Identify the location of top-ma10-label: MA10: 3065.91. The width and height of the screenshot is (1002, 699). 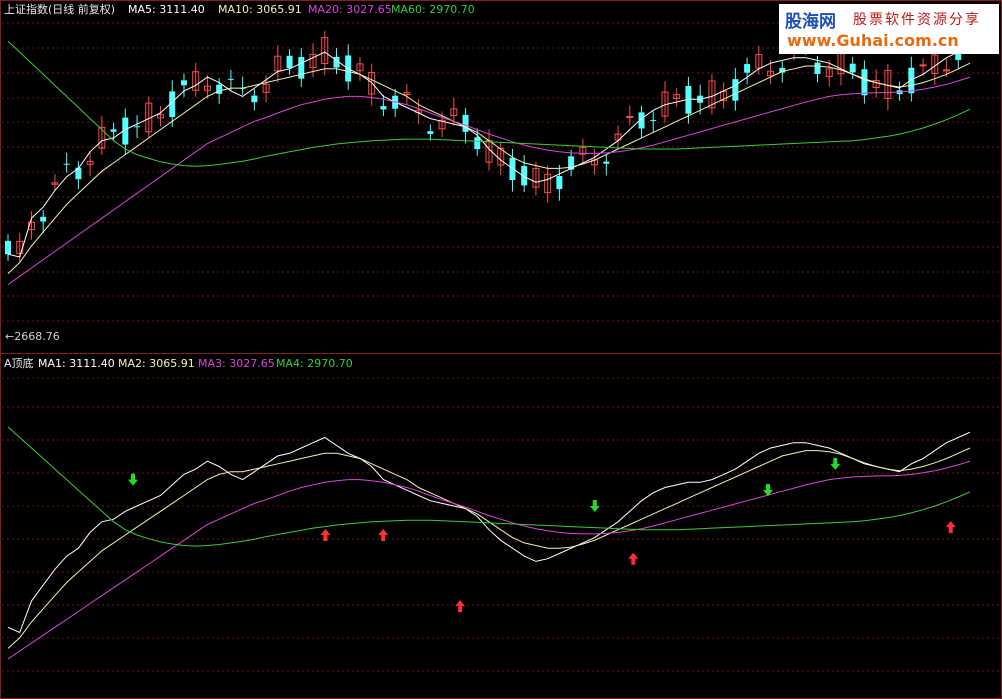
(260, 9).